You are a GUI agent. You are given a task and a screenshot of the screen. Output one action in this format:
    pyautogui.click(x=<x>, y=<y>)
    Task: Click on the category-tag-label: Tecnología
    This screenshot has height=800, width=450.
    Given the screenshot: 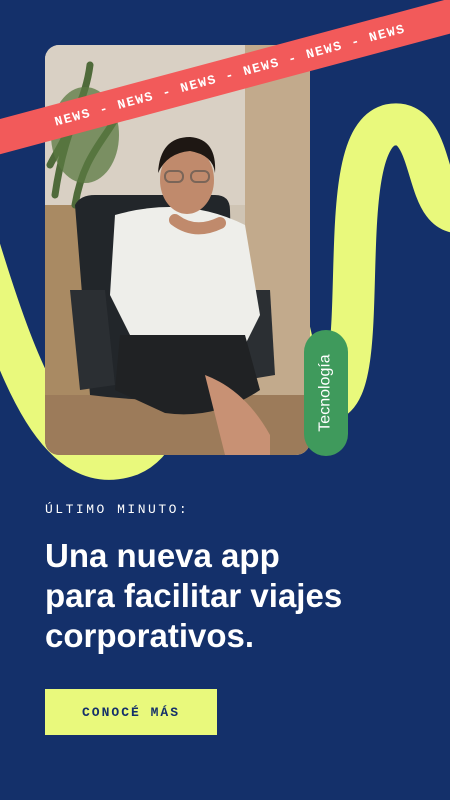 What is the action you would take?
    pyautogui.click(x=326, y=393)
    